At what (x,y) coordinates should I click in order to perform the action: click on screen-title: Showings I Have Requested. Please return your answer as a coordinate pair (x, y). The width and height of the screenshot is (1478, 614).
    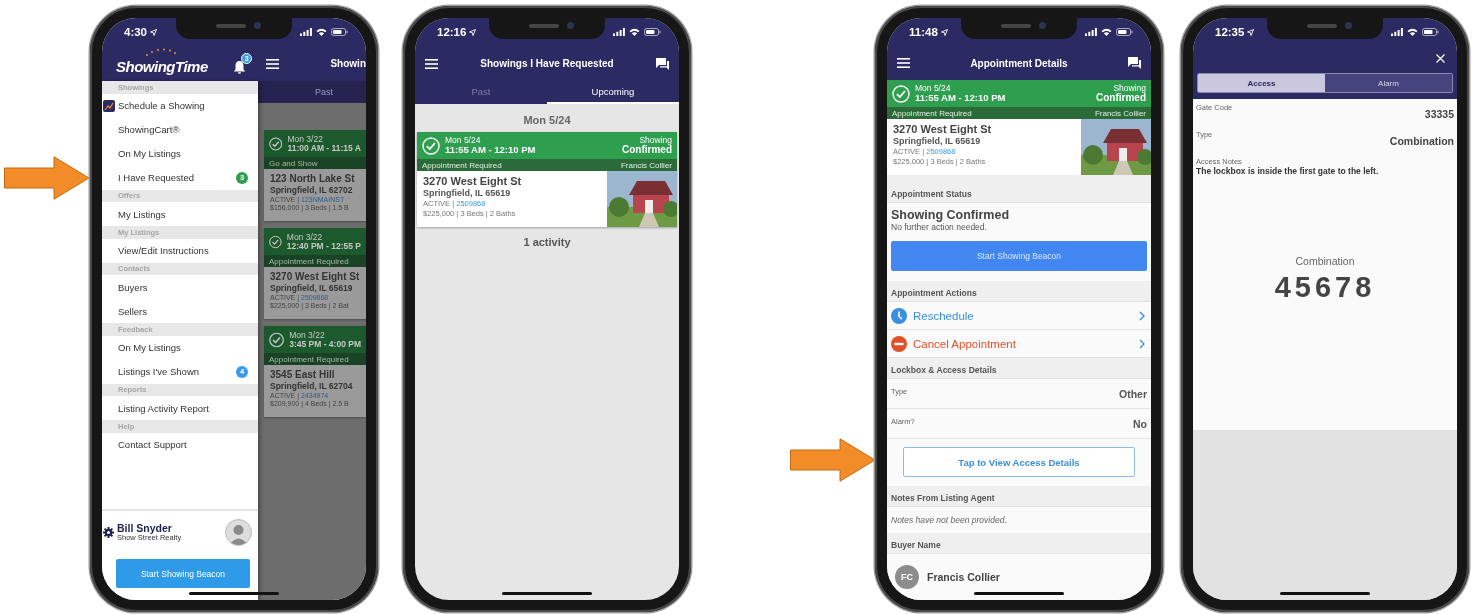
    Looking at the image, I should click on (547, 63).